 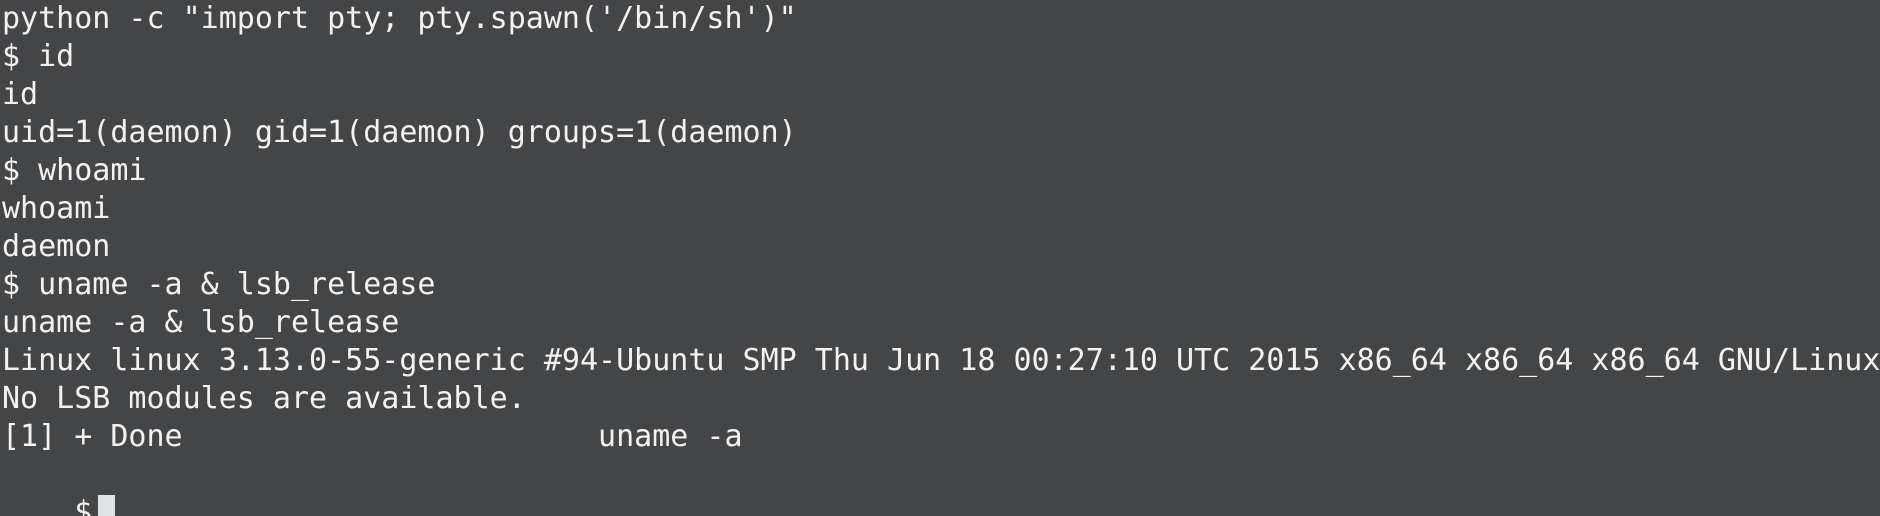 I want to click on terminal-line: $ uname -a & lsb_release, so click(x=219, y=284).